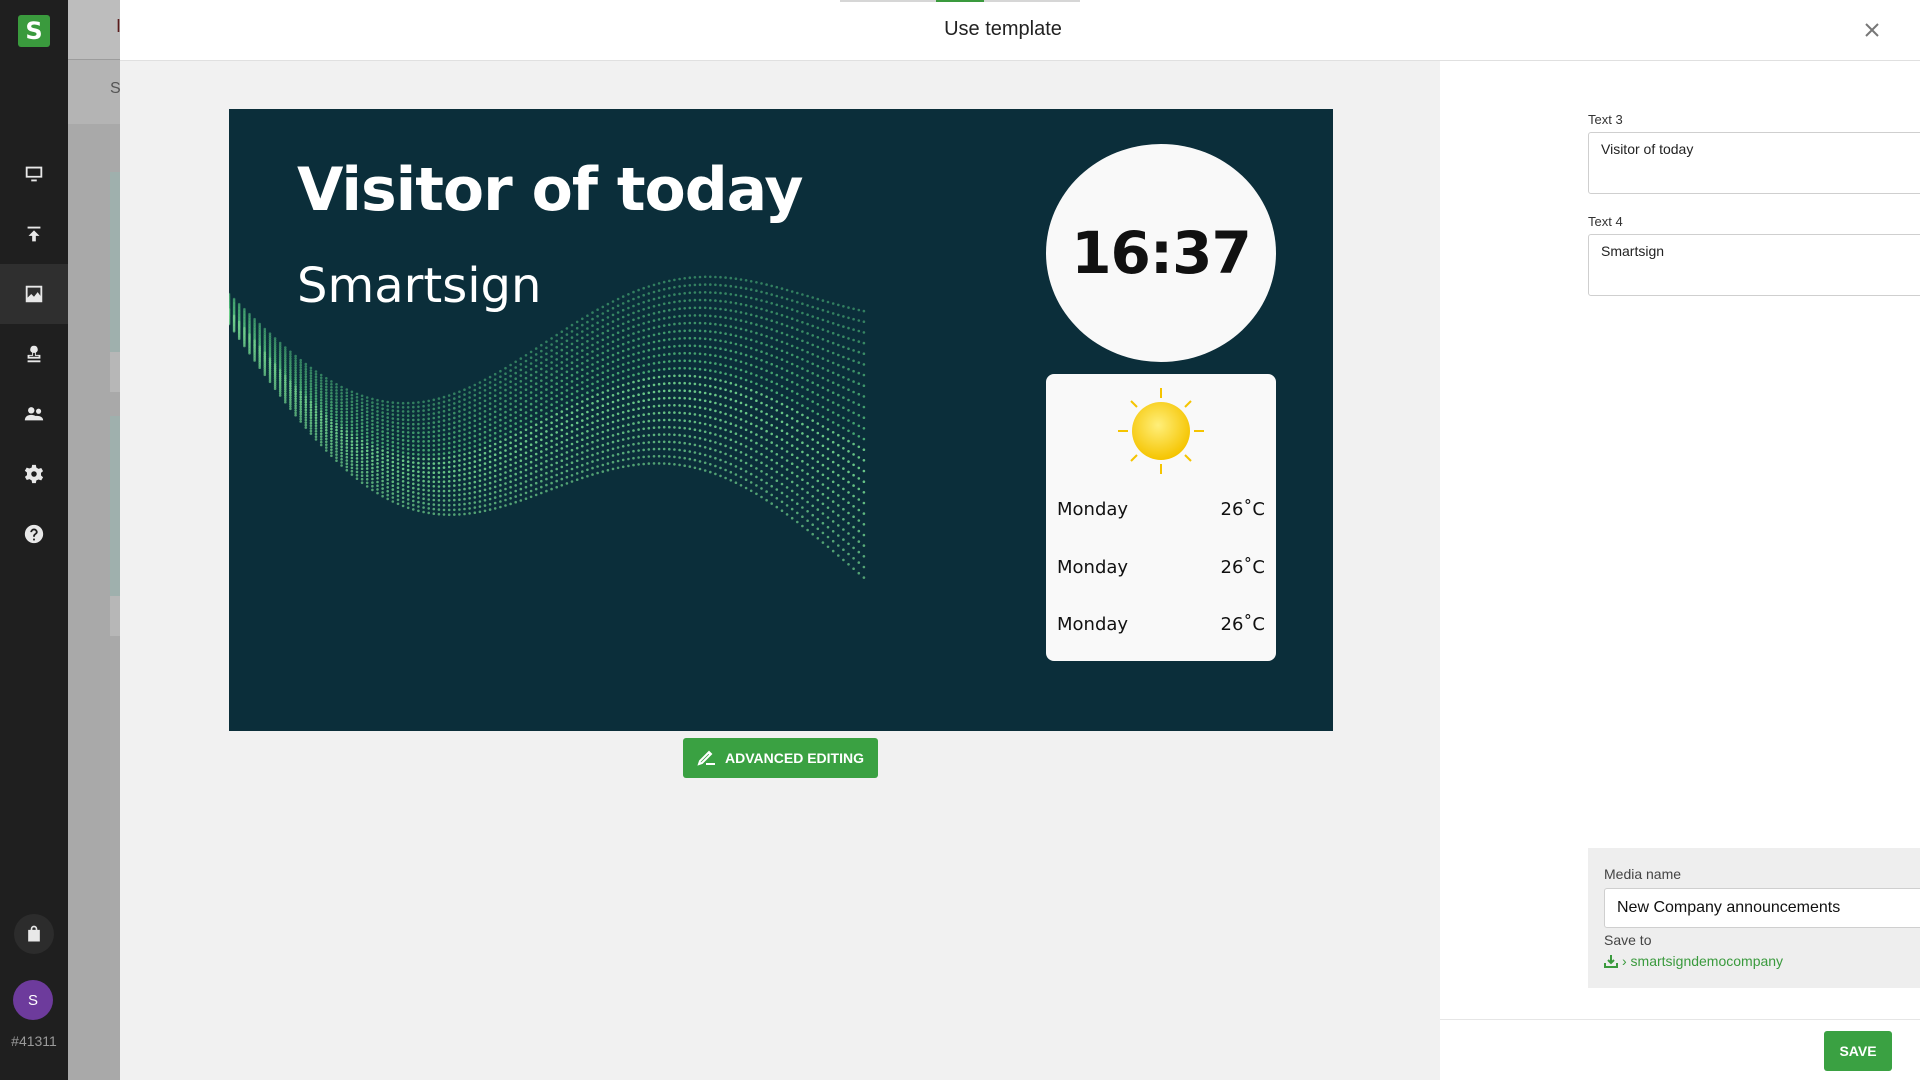 Image resolution: width=1920 pixels, height=1080 pixels. I want to click on sidebar-item-media, so click(34, 294).